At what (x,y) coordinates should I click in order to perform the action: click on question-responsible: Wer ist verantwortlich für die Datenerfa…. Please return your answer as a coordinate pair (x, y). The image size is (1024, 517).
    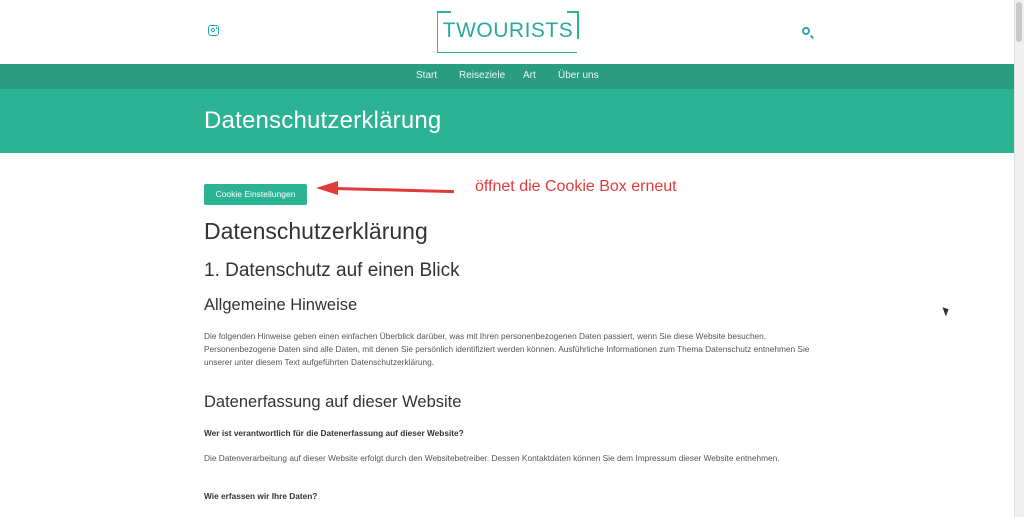
    Looking at the image, I should click on (334, 433).